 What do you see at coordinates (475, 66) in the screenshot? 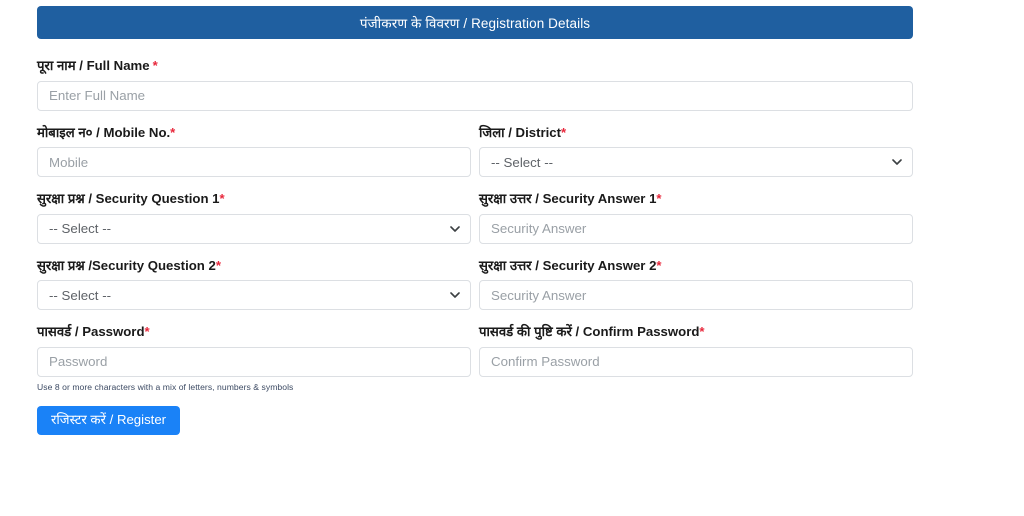
I see `full-name-label: पूरा नाम / Full Name *` at bounding box center [475, 66].